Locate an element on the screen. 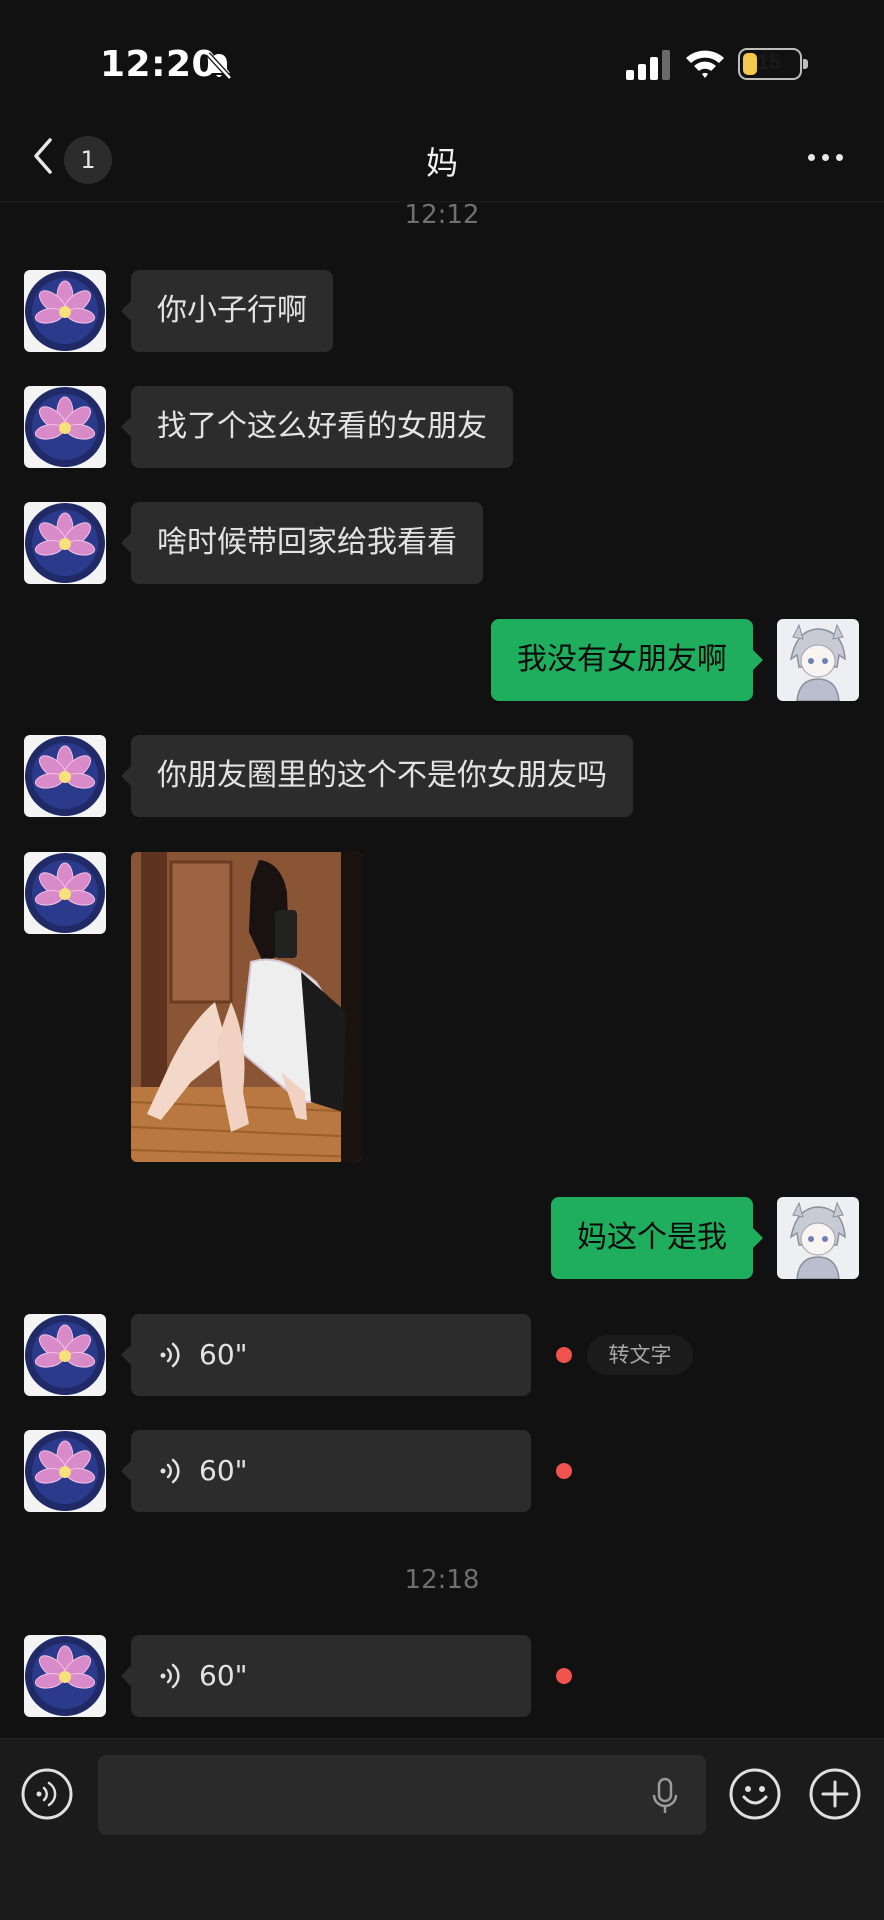  wifi-icon is located at coordinates (705, 64).